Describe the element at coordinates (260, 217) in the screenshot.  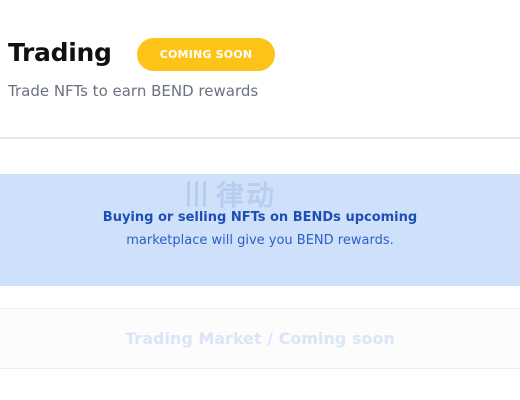
I see `info-text-line-1: Buying or selling NFTs on BENDs upcoming` at that location.